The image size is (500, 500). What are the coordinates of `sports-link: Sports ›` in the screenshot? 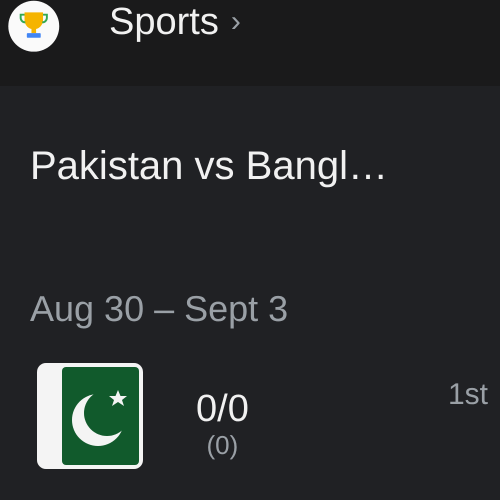 It's located at (175, 23).